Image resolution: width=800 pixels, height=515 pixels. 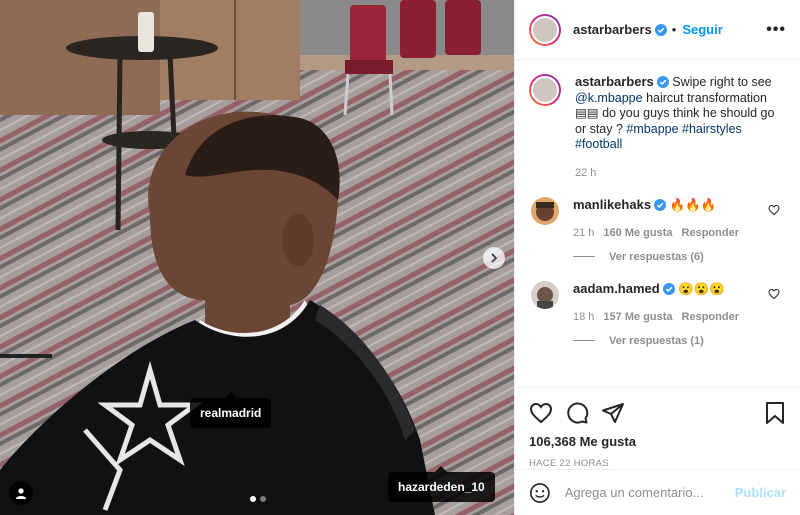 What do you see at coordinates (657, 413) in the screenshot?
I see `action-buttons-row` at bounding box center [657, 413].